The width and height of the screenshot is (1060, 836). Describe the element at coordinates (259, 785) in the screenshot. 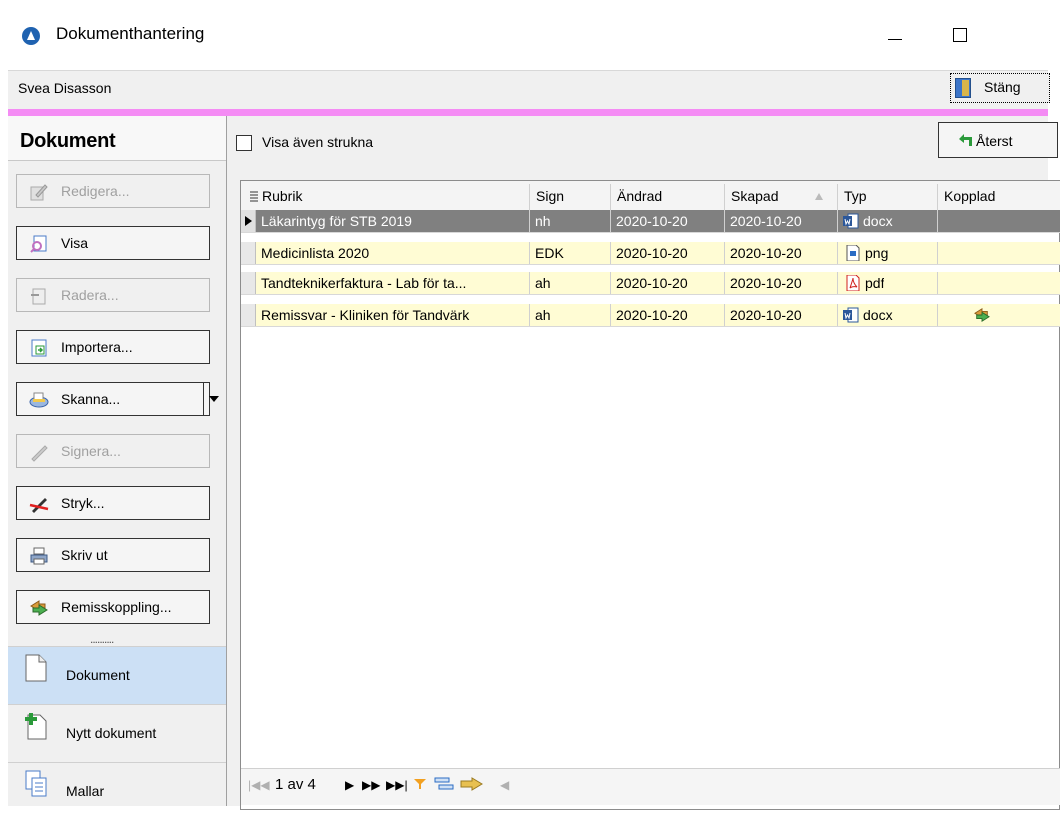

I see `first-page-icon: |◀◀` at that location.